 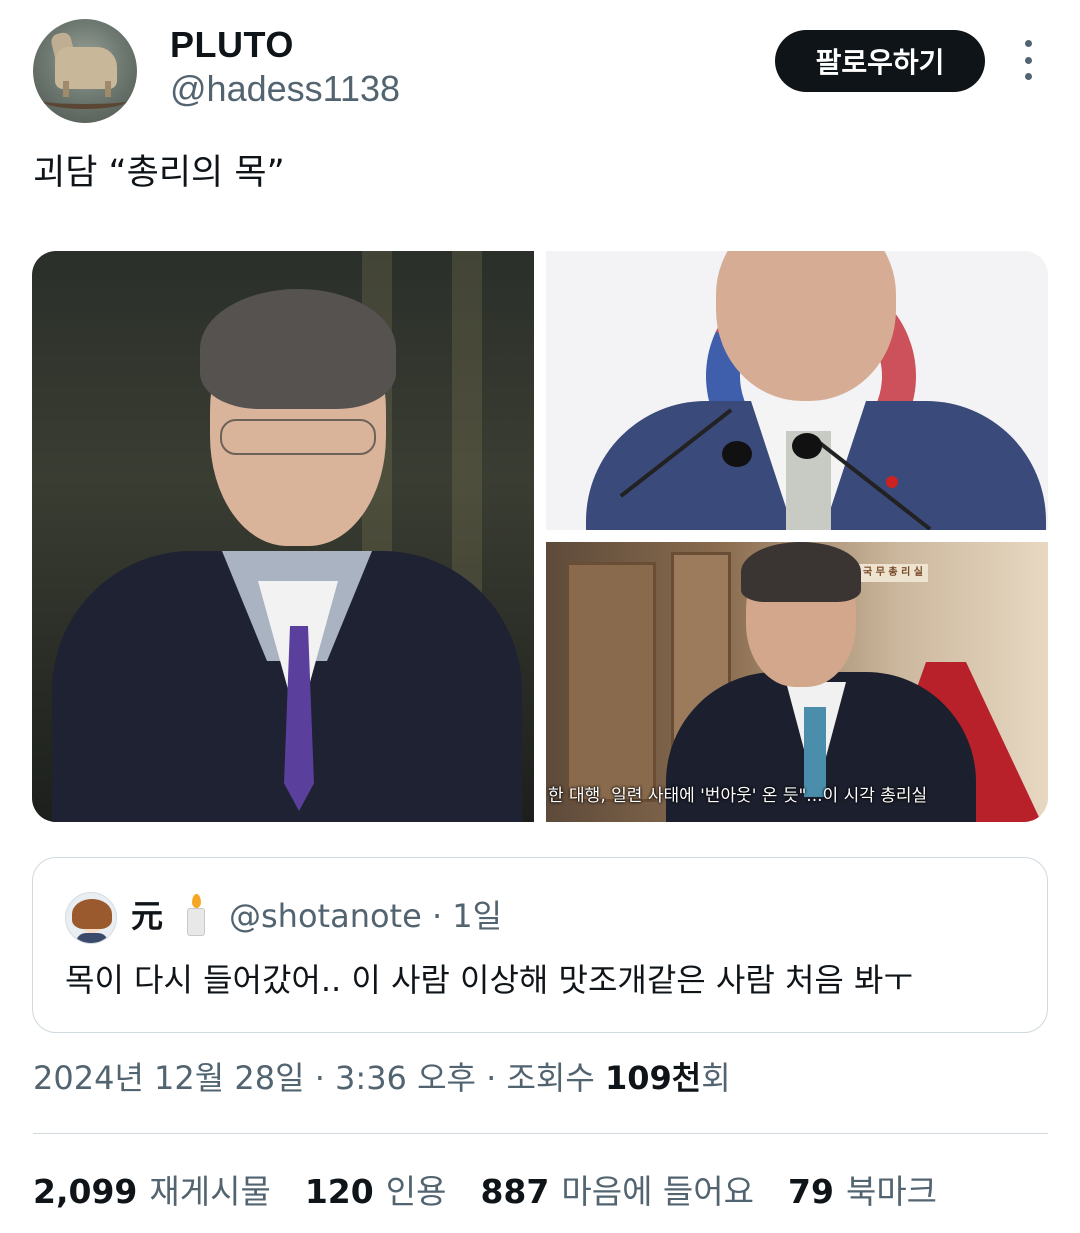 I want to click on stat-label: 북마크, so click(x=891, y=1191).